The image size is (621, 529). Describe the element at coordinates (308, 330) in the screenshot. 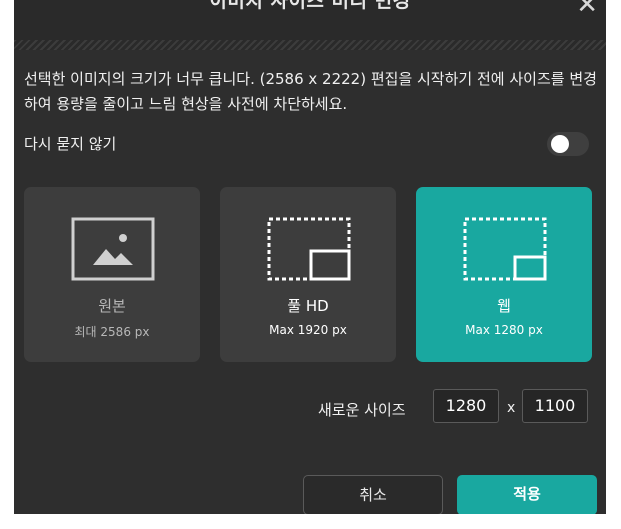

I see `option-size: Max 1920 px` at that location.